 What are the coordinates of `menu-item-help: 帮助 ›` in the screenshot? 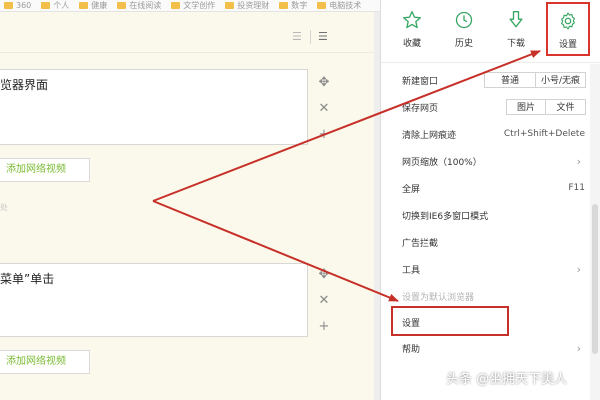 It's located at (486, 348).